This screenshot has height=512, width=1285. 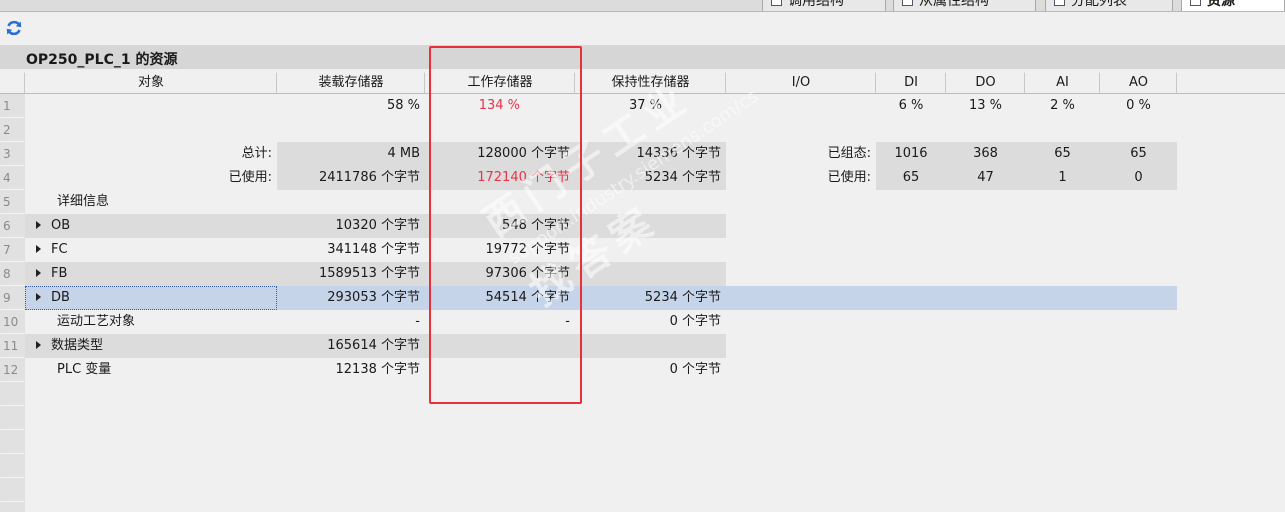 What do you see at coordinates (351, 154) in the screenshot?
I see `load-memory-cell: 4 MB` at bounding box center [351, 154].